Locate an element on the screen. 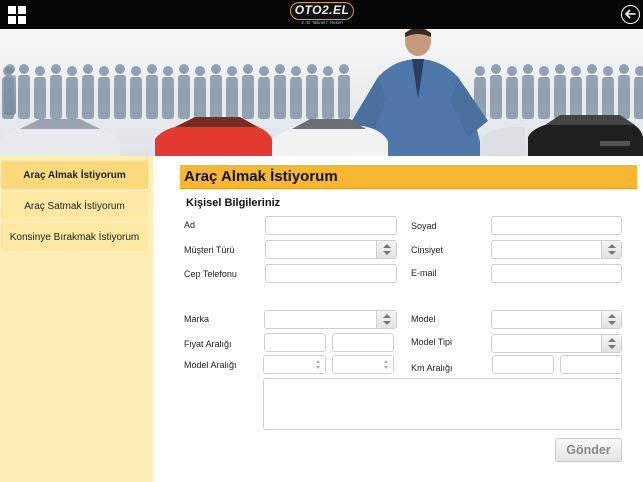 Image resolution: width=643 pixels, height=482 pixels. model-min-select is located at coordinates (294, 364).